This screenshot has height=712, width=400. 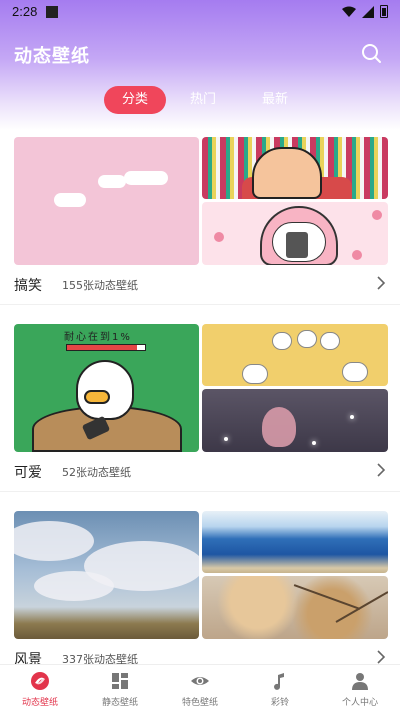 What do you see at coordinates (100, 285) in the screenshot?
I see `category-count: 155张动态壁纸` at bounding box center [100, 285].